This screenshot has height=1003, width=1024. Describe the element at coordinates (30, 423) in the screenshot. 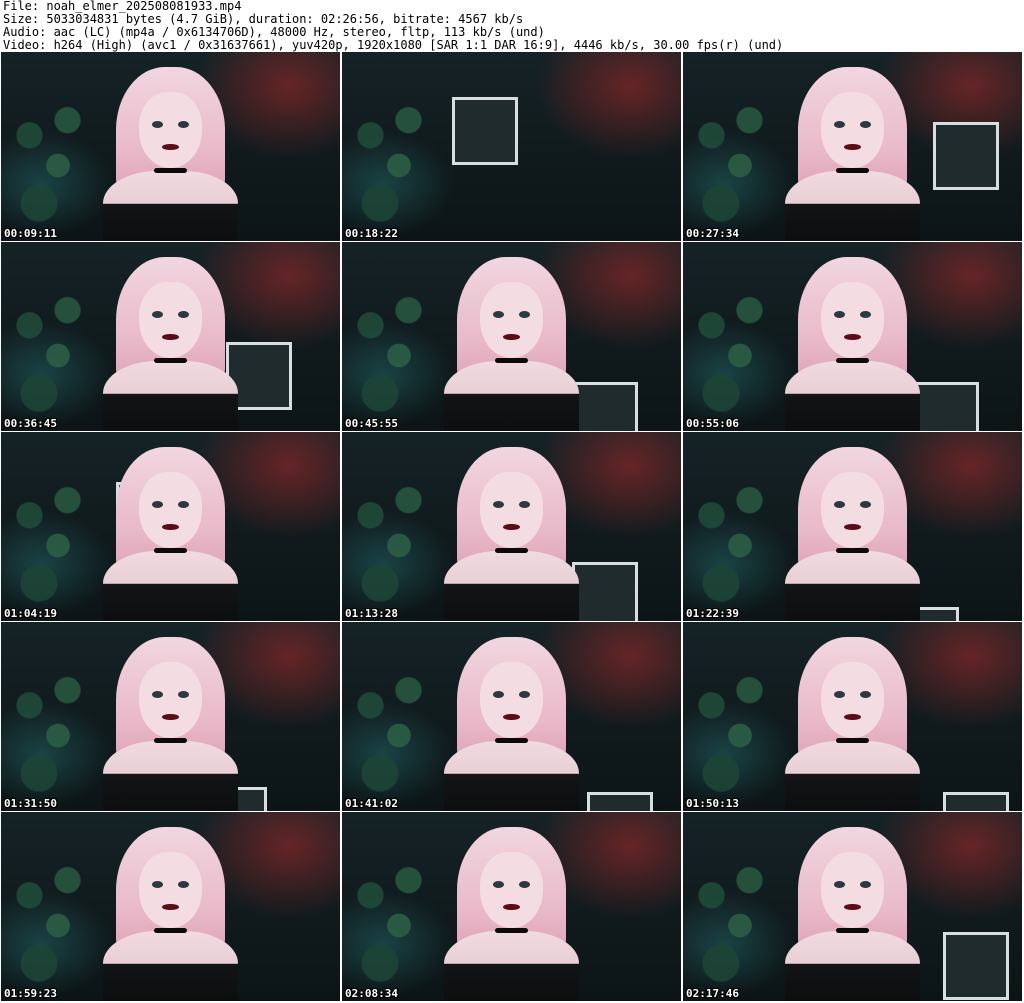

I see `timestamp-label: 00:36:45` at that location.